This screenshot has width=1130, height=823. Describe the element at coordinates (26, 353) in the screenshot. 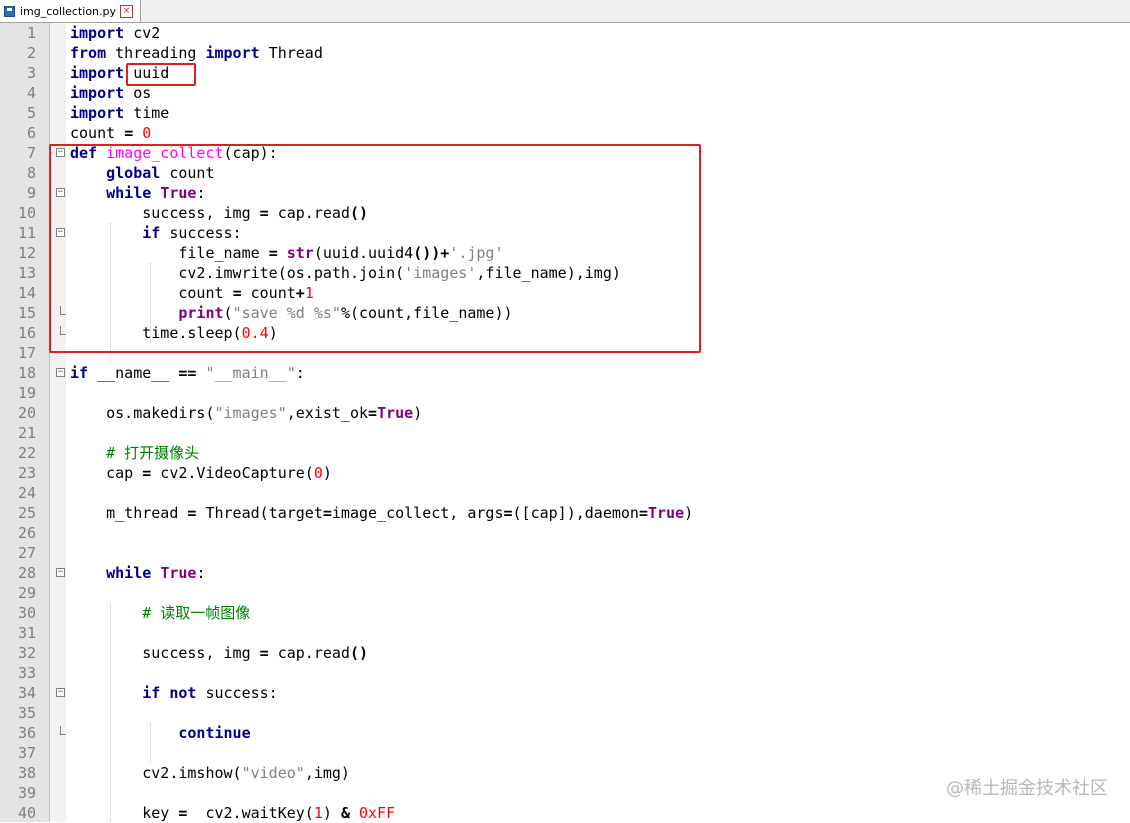

I see `line-number: 17` at that location.